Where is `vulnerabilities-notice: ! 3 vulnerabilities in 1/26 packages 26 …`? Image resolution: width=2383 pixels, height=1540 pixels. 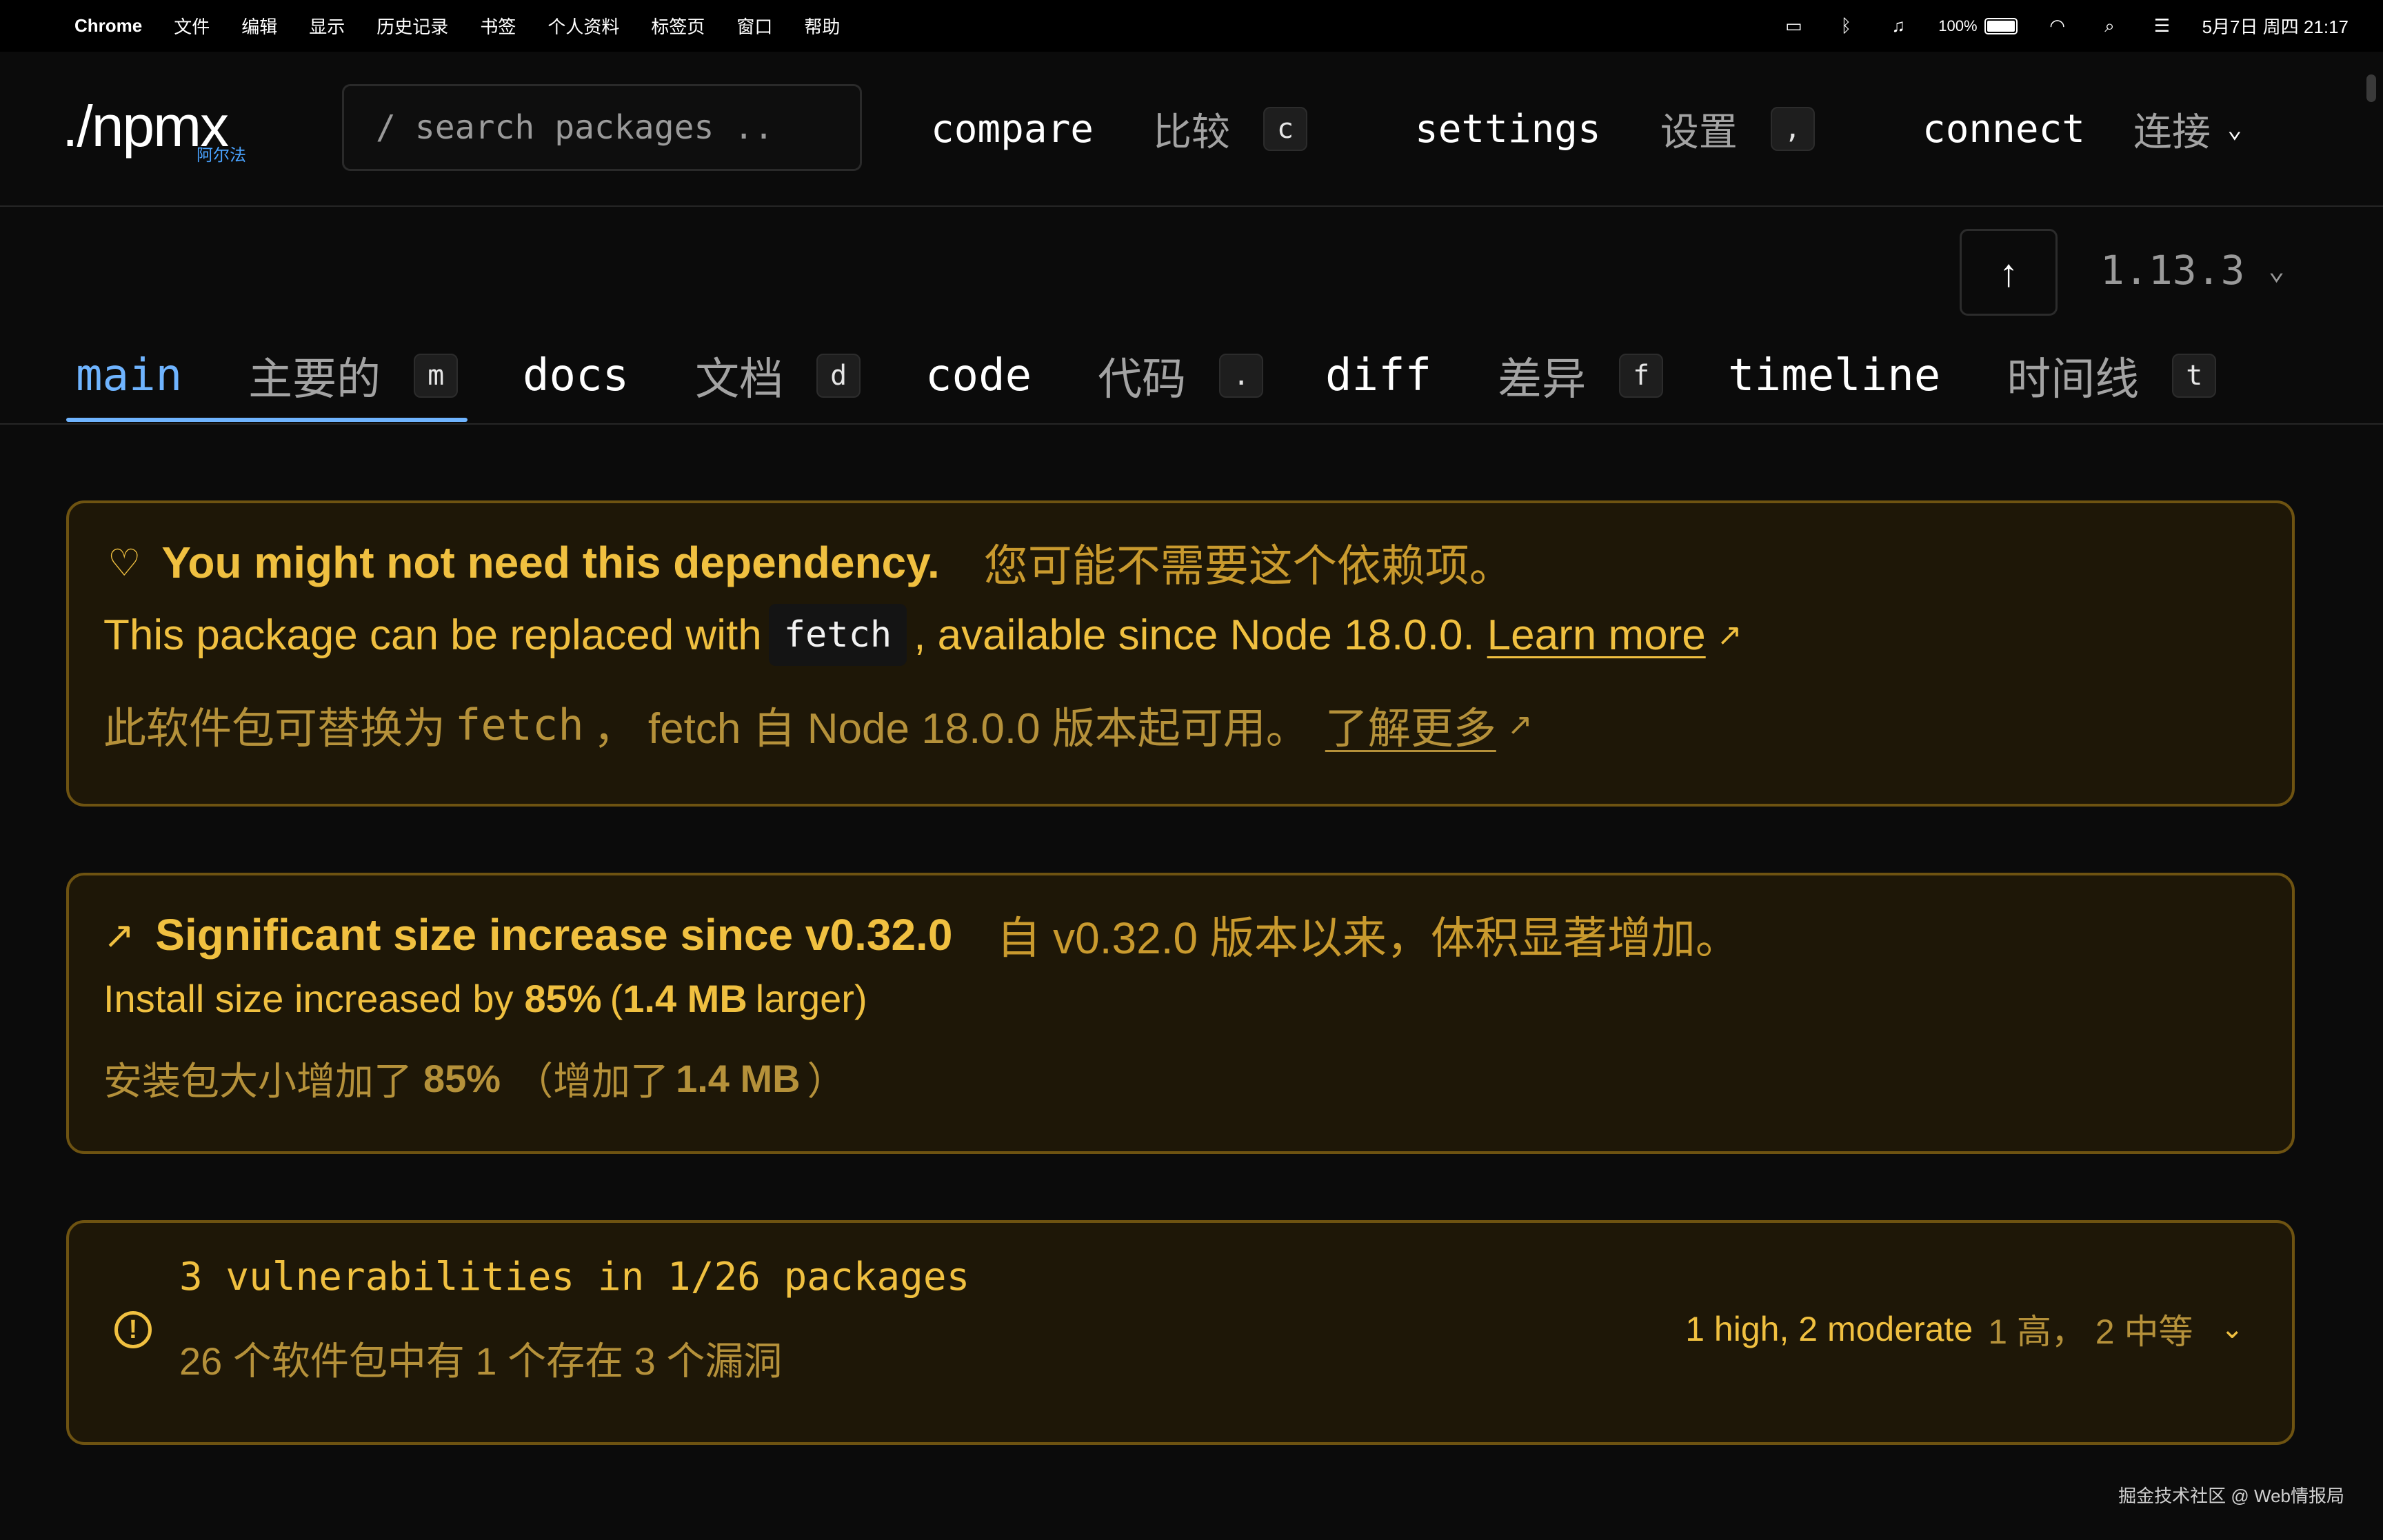
vulnerabilities-notice: ! 3 vulnerabilities in 1/26 packages 26 … is located at coordinates (1180, 1333).